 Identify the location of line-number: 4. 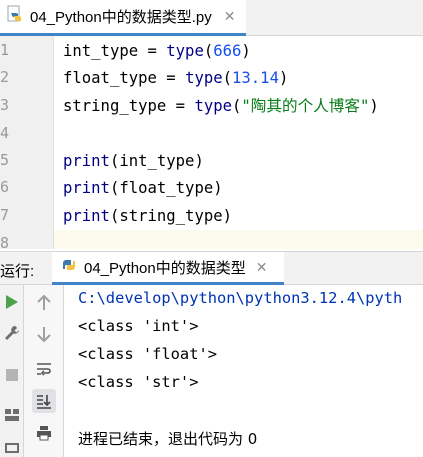
(5, 133).